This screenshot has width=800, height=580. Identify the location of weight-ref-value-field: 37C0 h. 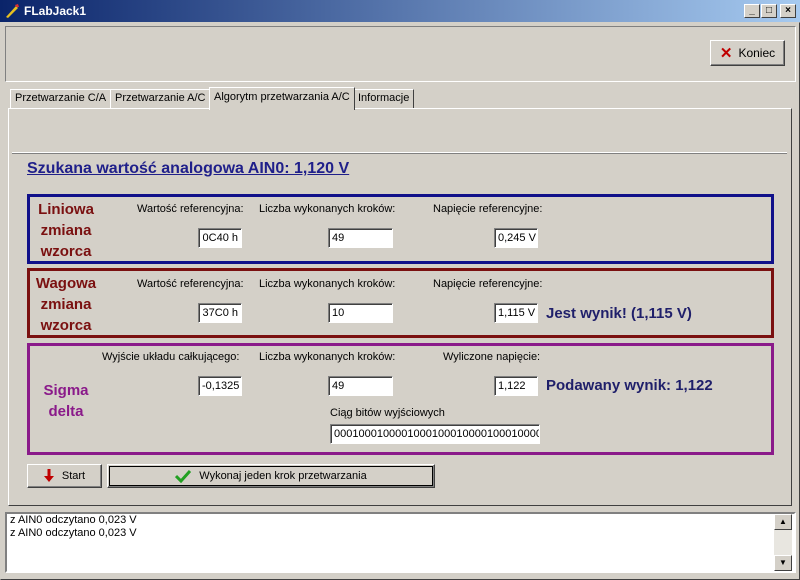
(220, 313).